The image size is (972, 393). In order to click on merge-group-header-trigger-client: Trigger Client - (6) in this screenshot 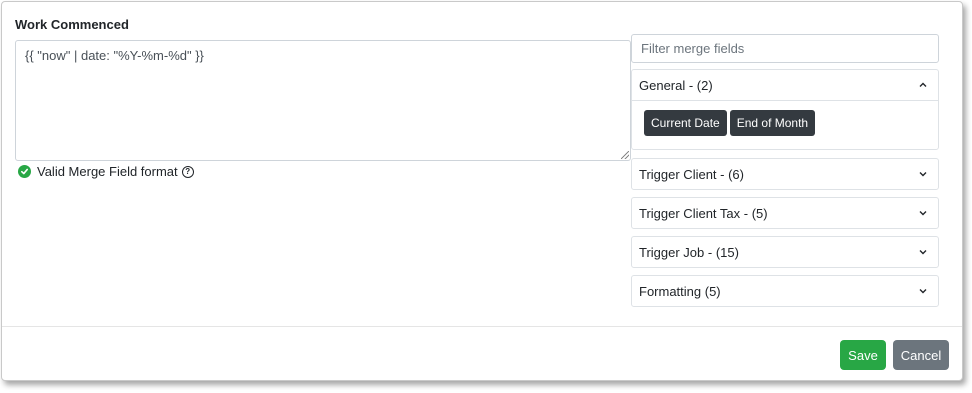, I will do `click(785, 174)`.